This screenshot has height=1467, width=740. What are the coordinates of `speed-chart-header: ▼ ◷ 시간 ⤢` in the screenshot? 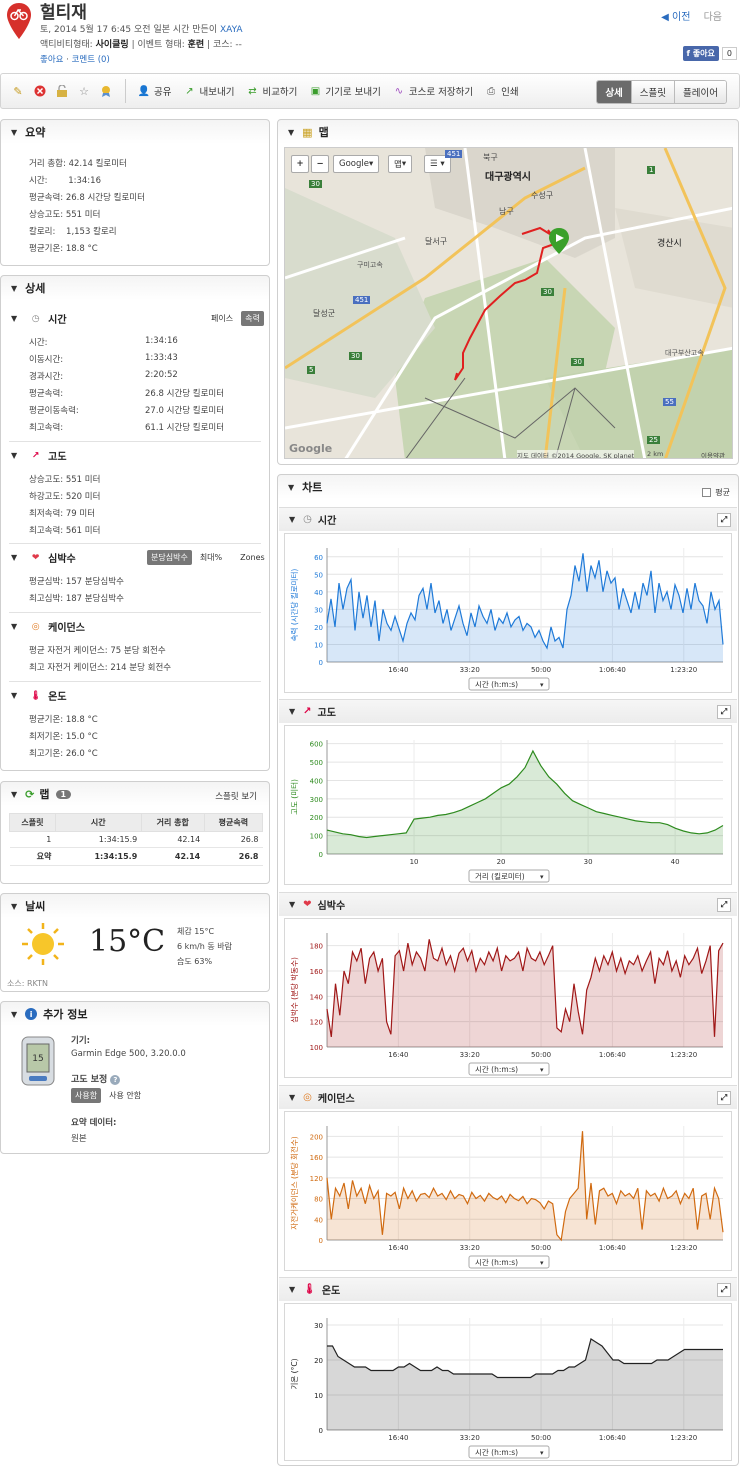 It's located at (508, 519).